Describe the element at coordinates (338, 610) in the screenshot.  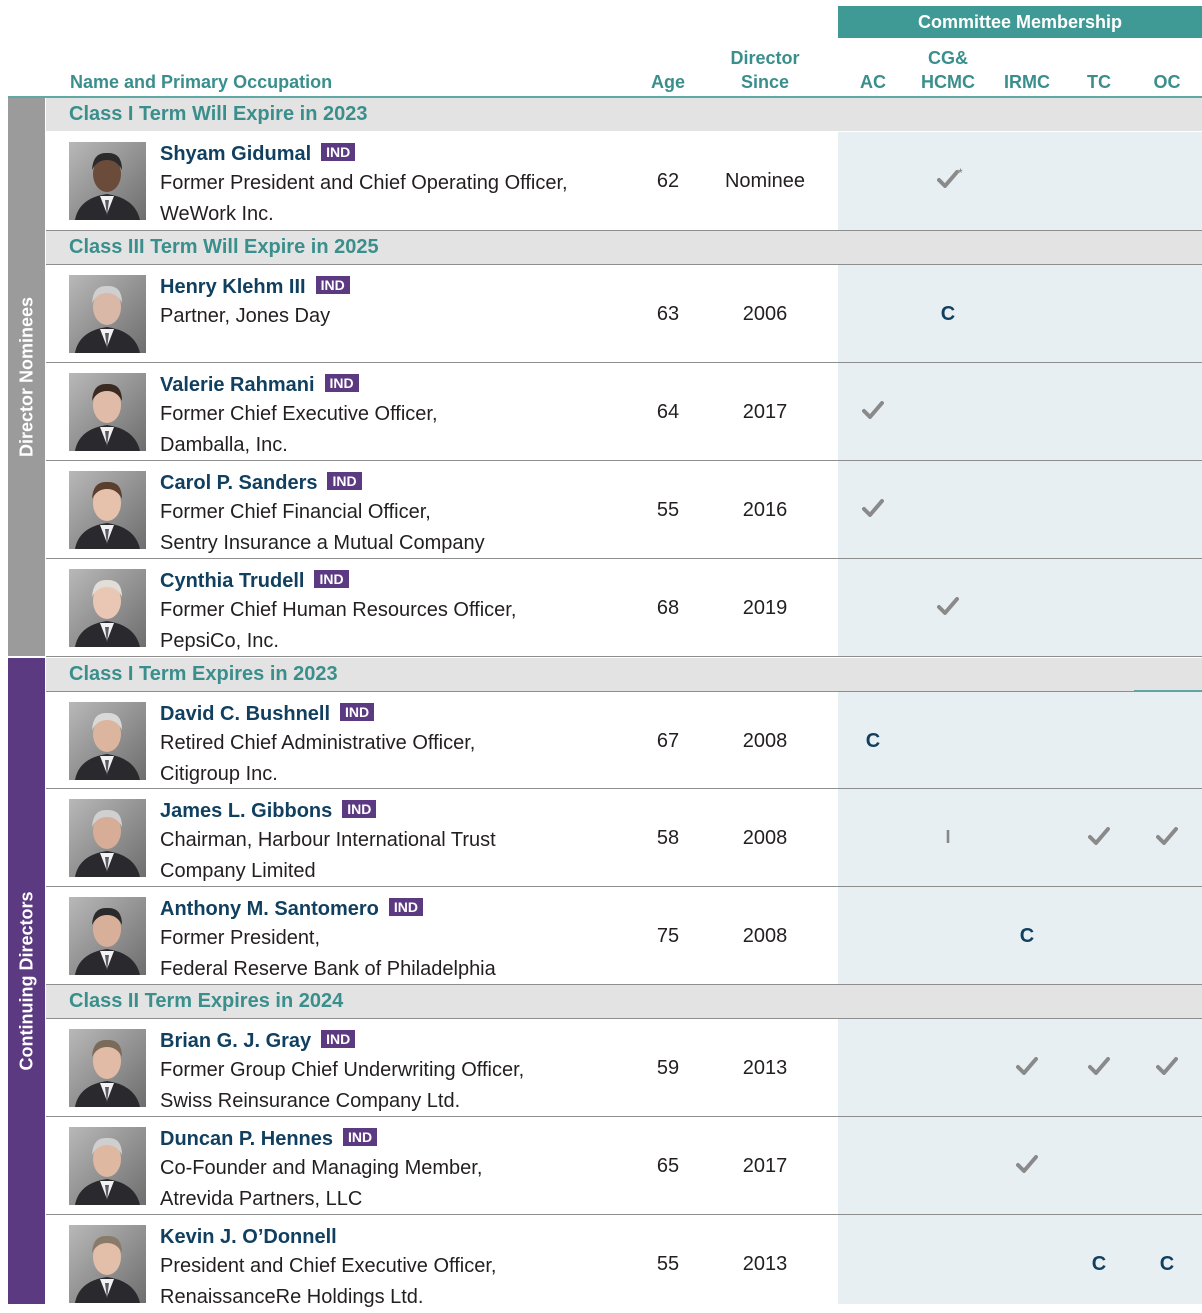
I see `director-occupation: Former Chief Human Resources Officer,` at that location.